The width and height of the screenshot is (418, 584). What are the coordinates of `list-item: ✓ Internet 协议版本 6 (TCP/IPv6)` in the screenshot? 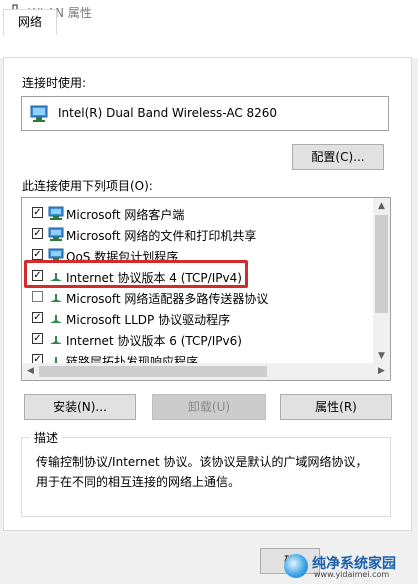 It's located at (199, 339).